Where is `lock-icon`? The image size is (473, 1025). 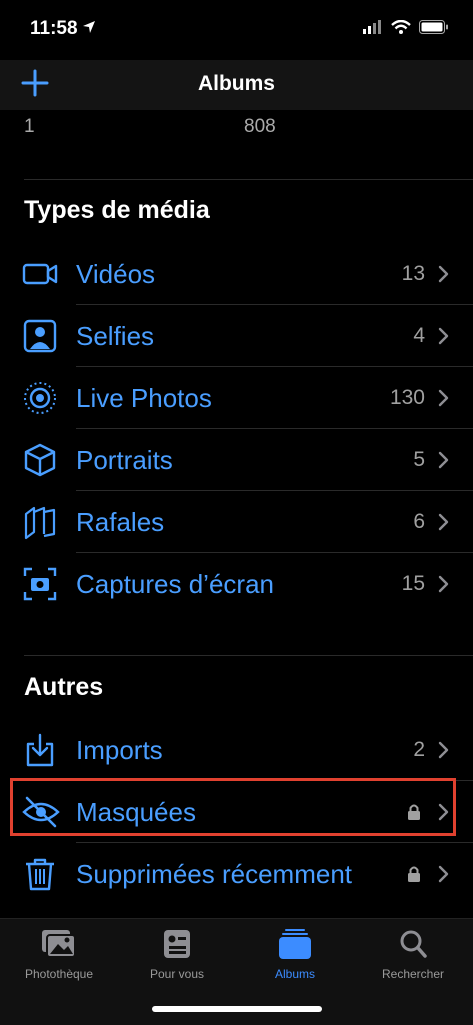 lock-icon is located at coordinates (414, 874).